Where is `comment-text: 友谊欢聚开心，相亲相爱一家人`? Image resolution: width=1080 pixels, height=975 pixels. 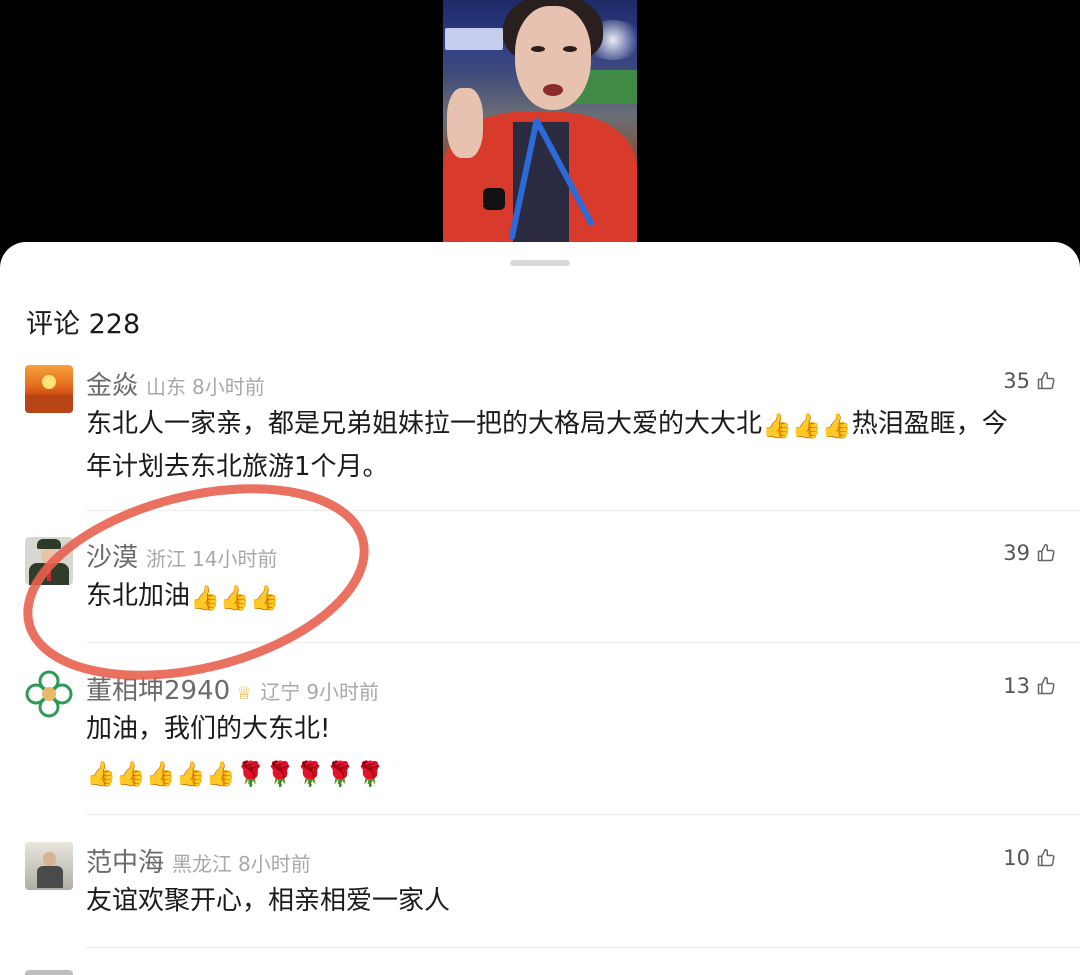 comment-text: 友谊欢聚开心，相亲相爱一家人 is located at coordinates (268, 901).